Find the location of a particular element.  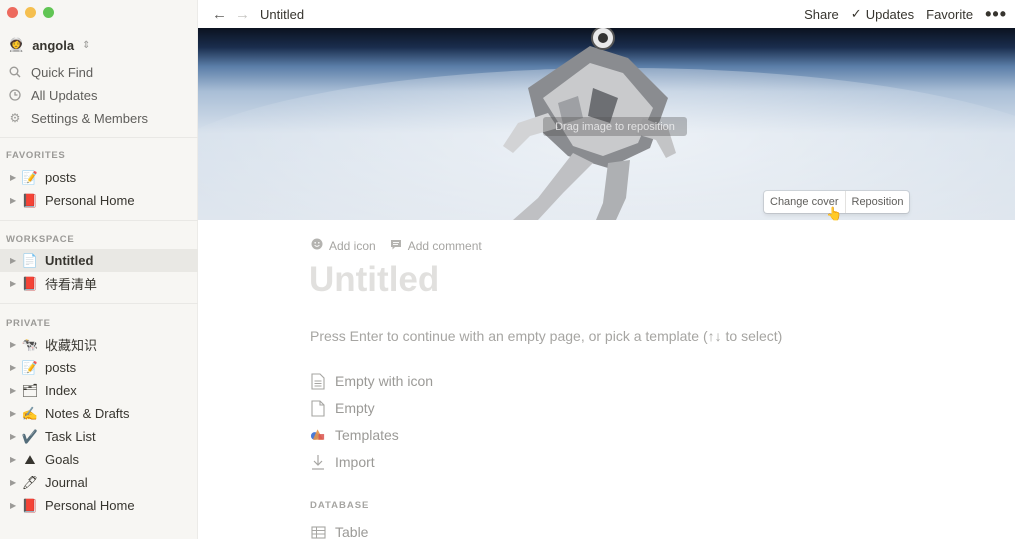

share-button: Share is located at coordinates (821, 14).